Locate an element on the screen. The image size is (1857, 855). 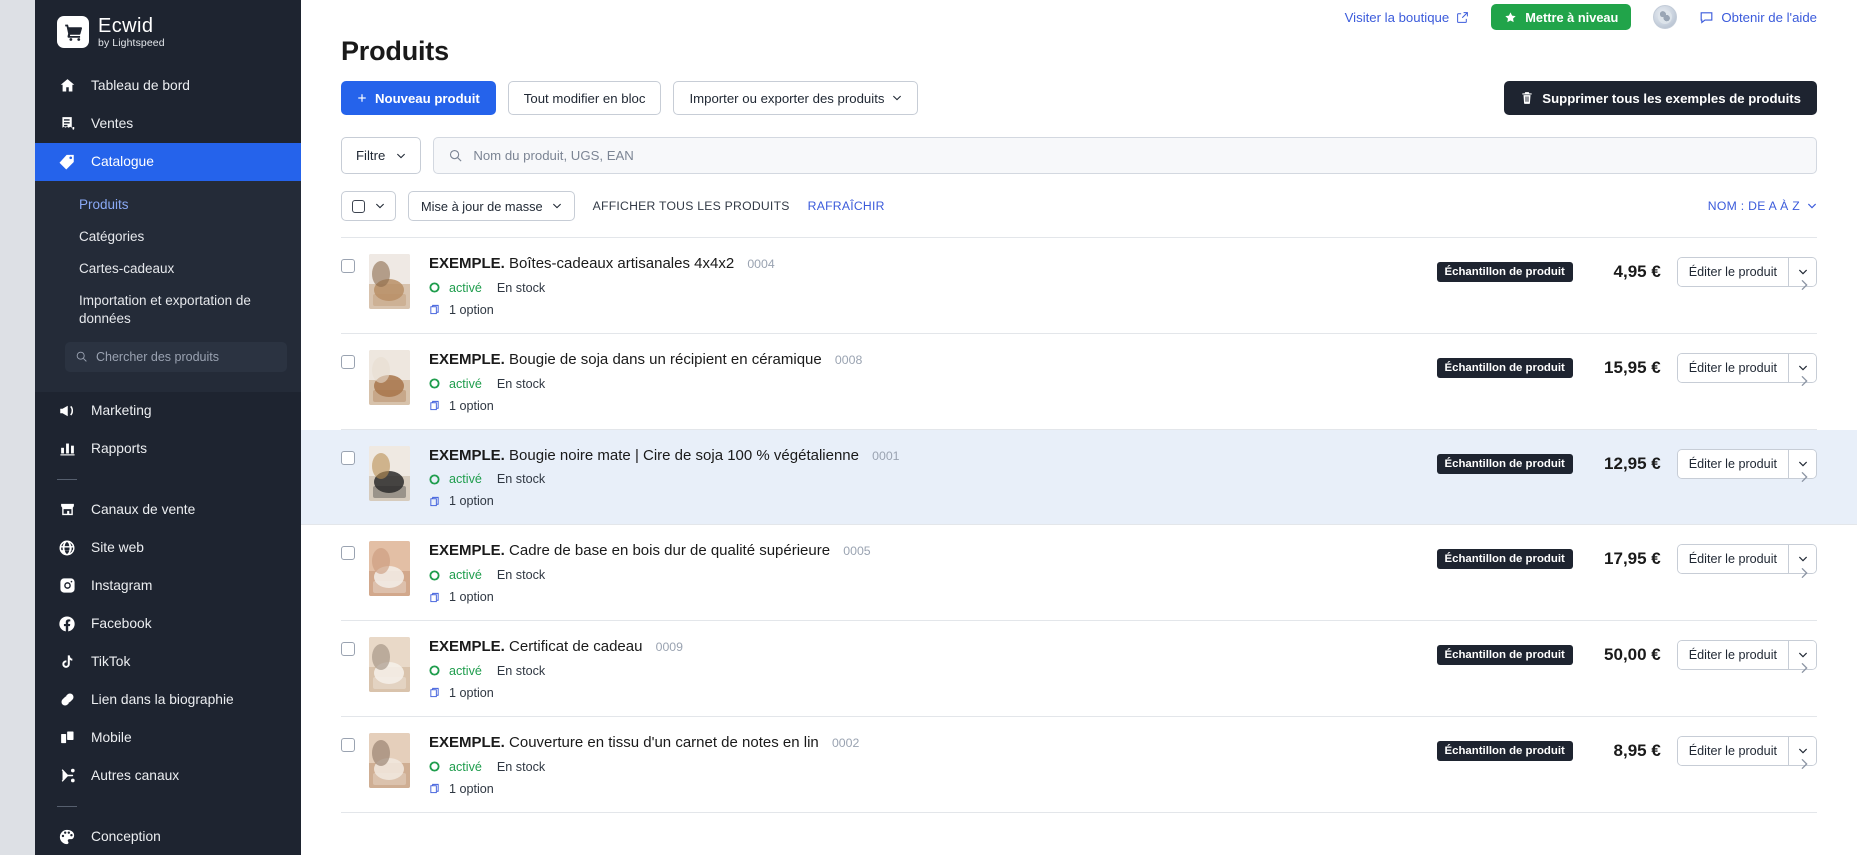
avatar is located at coordinates (1665, 17).